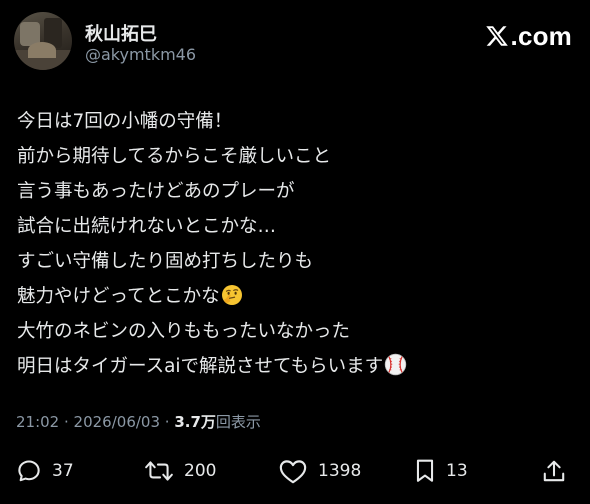  Describe the element at coordinates (232, 300) in the screenshot. I see `thinking-face-icon` at that location.